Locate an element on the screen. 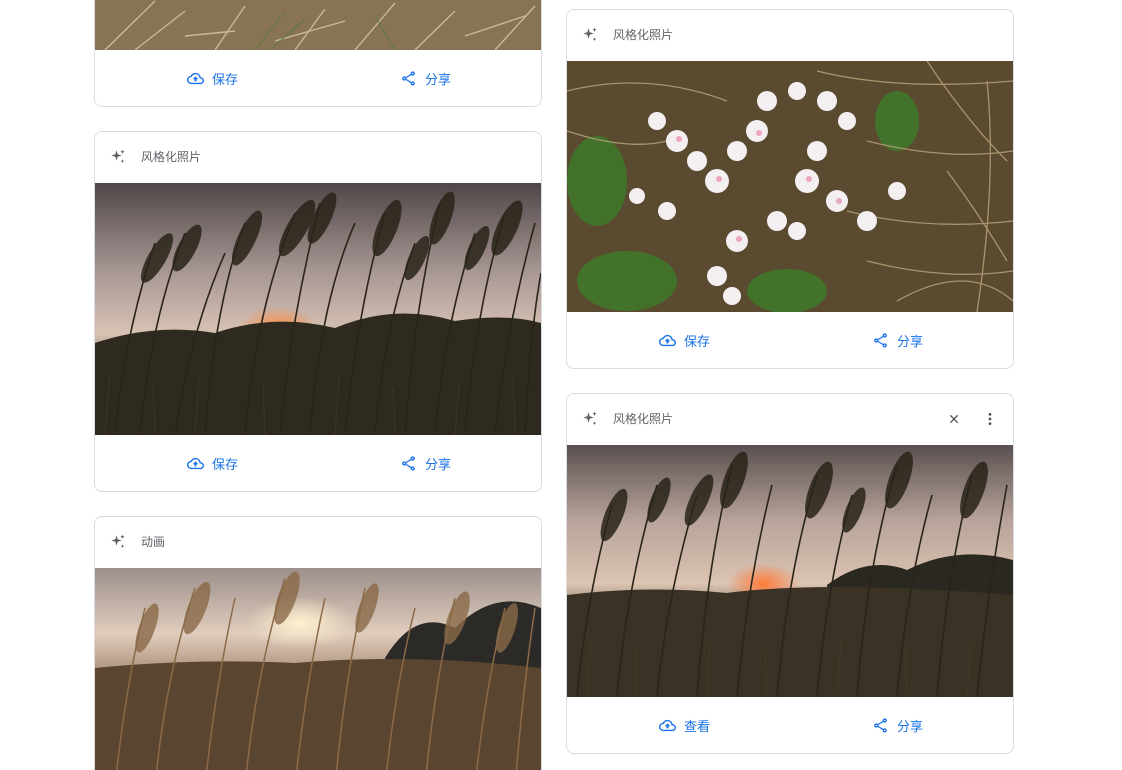 The image size is (1122, 770). view-button-label: 查看 is located at coordinates (697, 727).